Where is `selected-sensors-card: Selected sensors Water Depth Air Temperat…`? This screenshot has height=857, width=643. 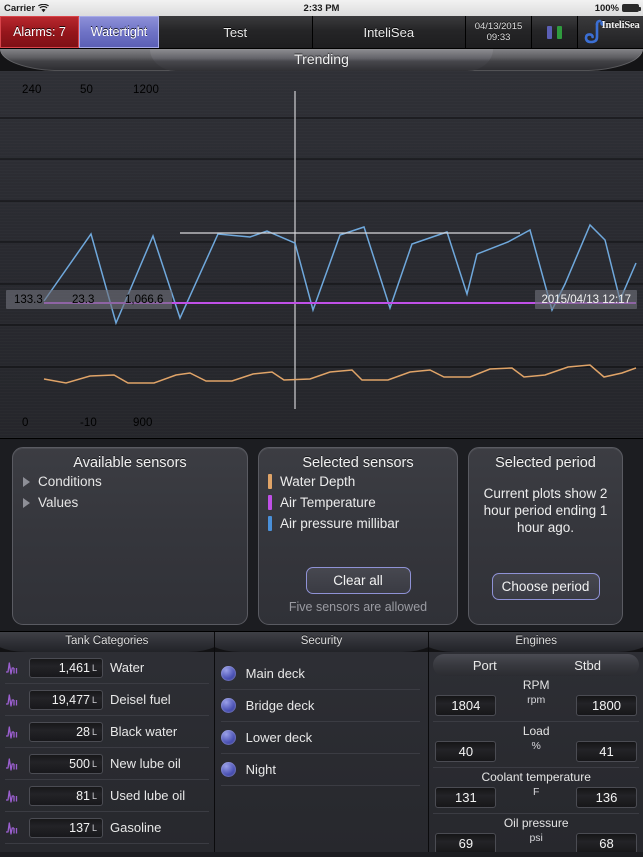 selected-sensors-card: Selected sensors Water Depth Air Temperat… is located at coordinates (358, 536).